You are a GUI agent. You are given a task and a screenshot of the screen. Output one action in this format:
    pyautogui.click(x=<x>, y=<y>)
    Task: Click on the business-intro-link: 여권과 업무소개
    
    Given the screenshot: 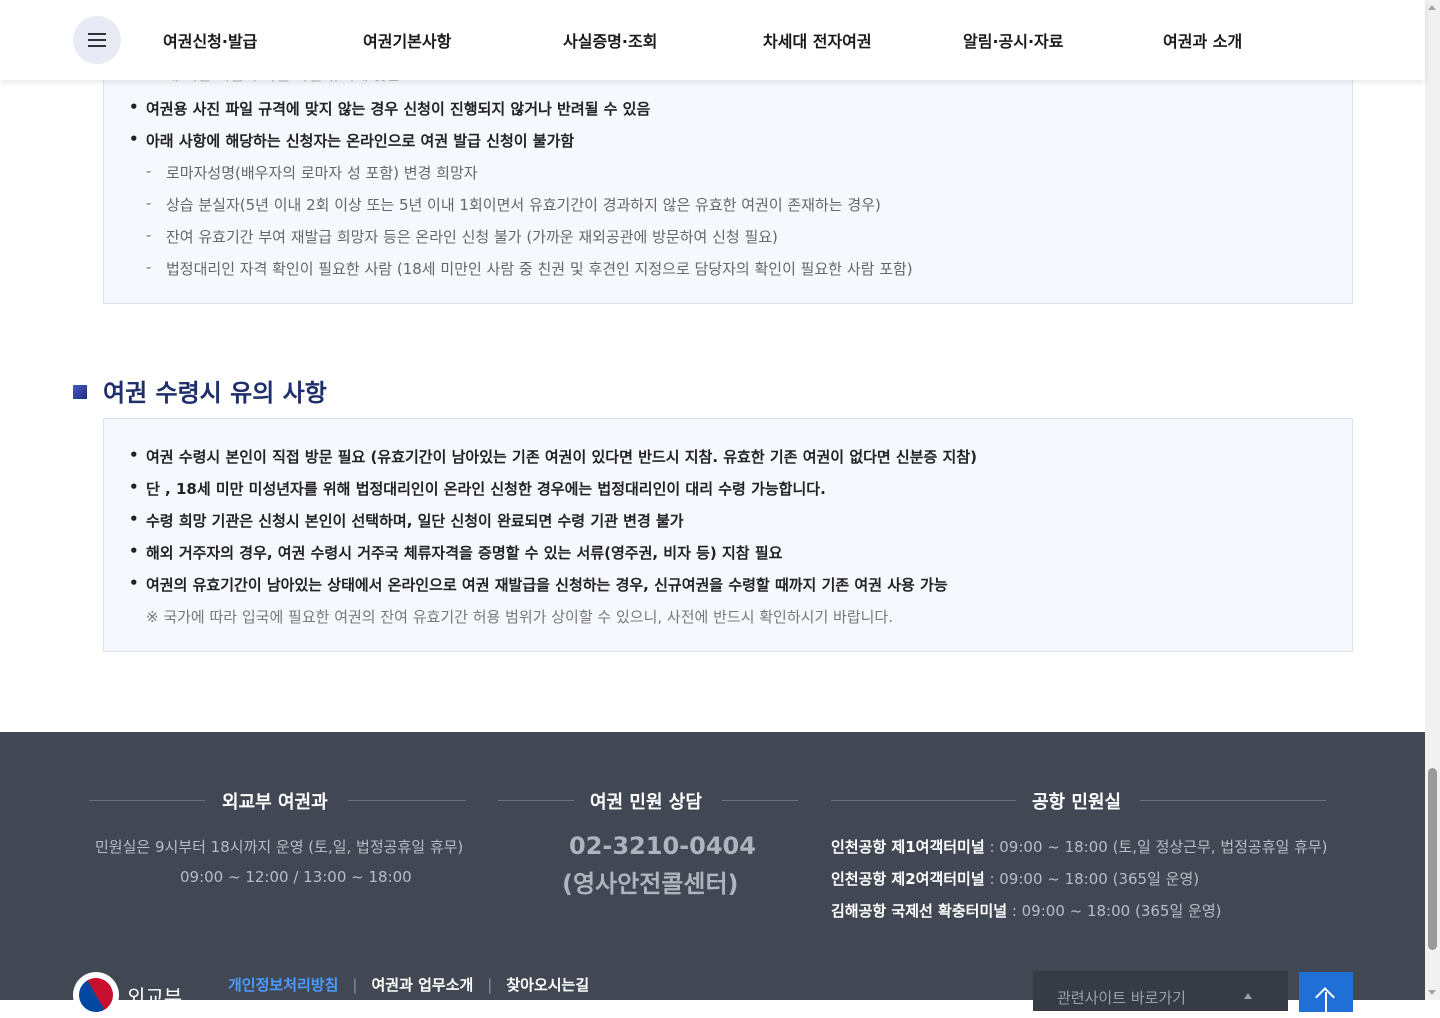 What is the action you would take?
    pyautogui.click(x=422, y=985)
    